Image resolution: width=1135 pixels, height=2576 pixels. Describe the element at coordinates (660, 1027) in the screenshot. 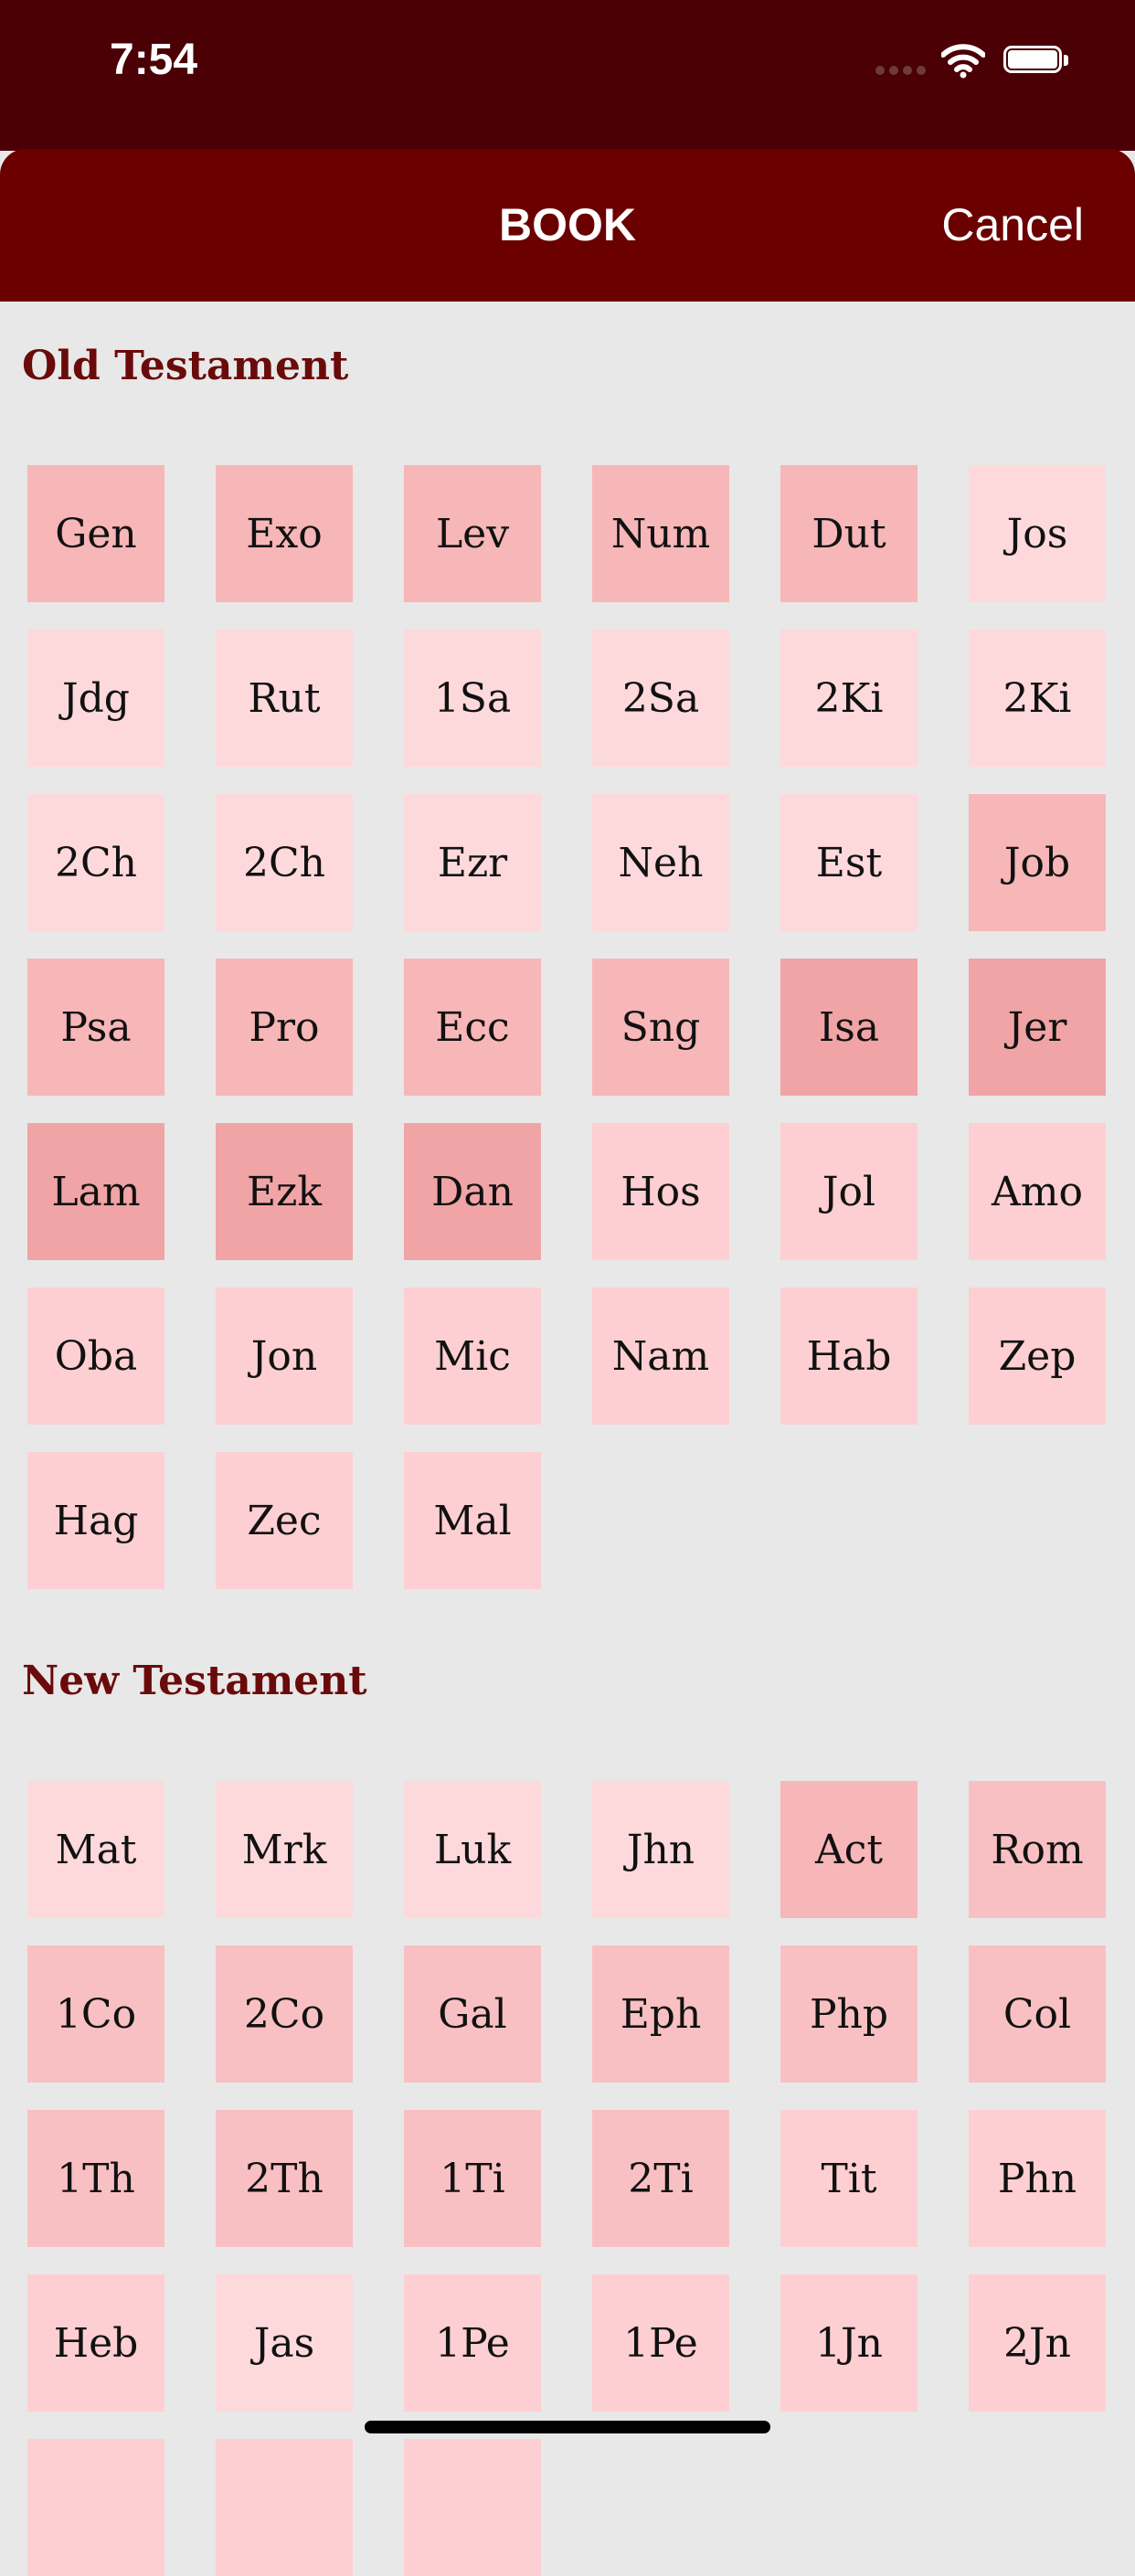

I see `book-button: Sng` at that location.